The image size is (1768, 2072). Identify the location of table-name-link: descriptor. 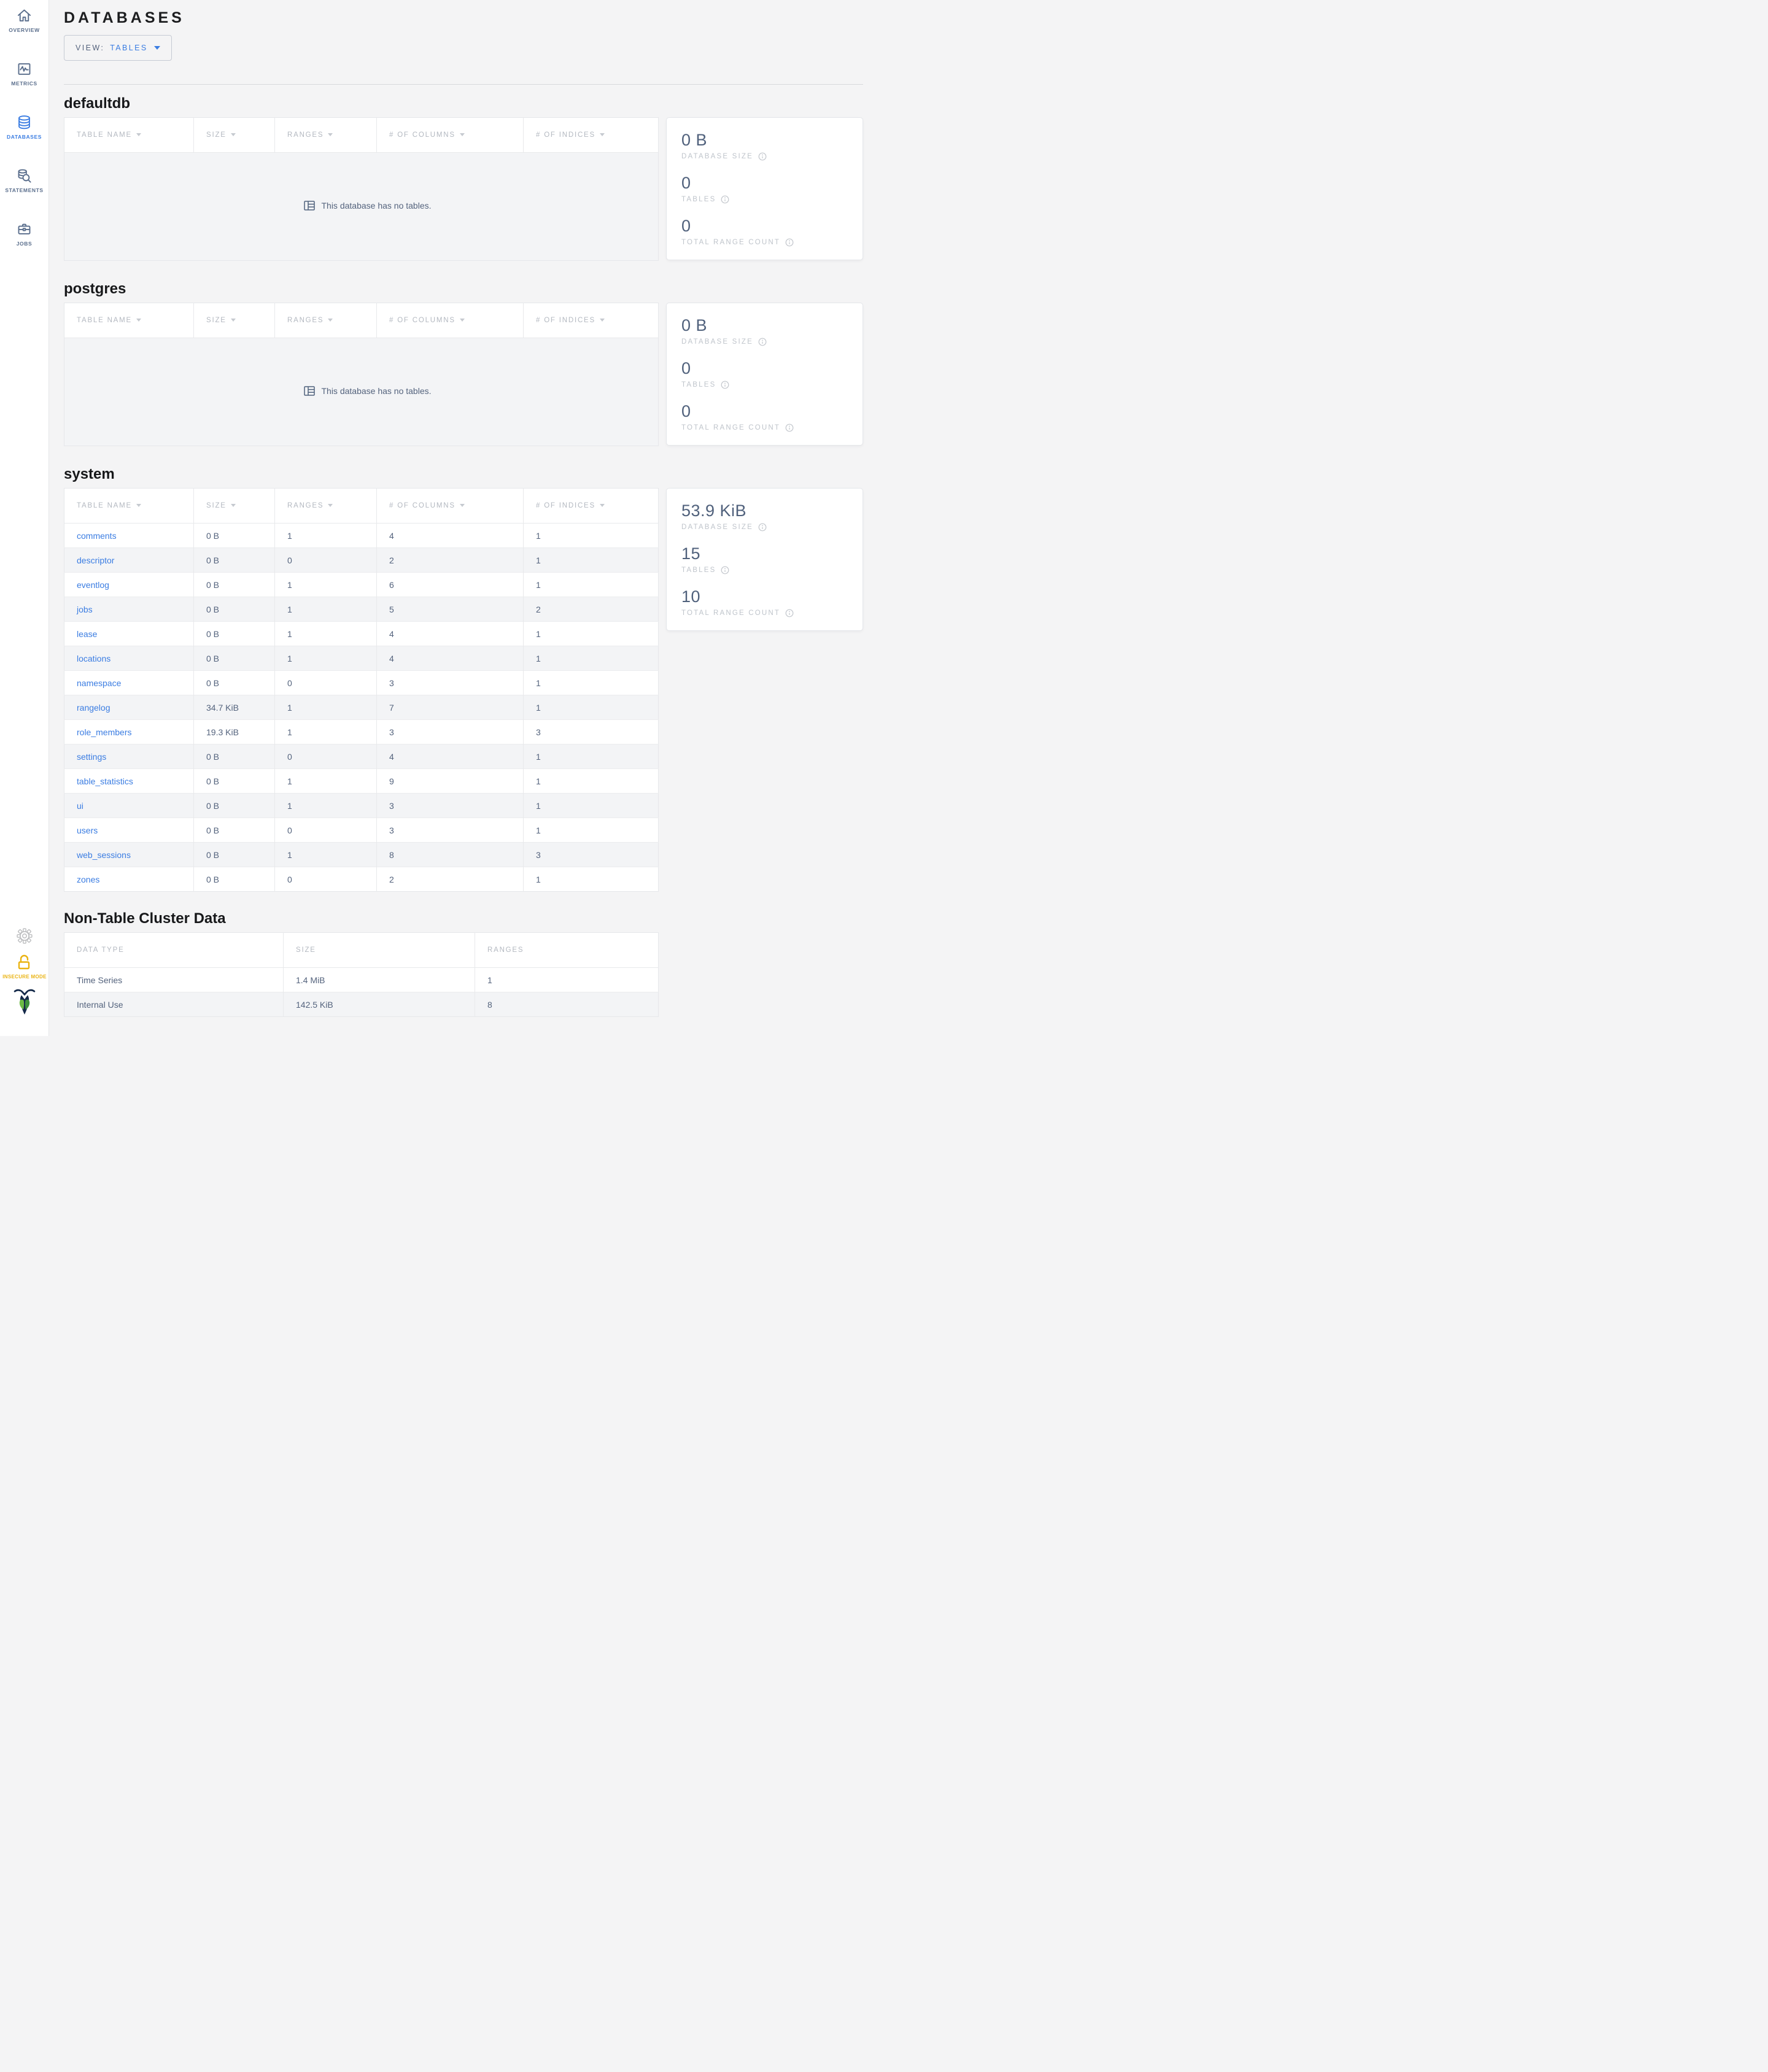
(95, 560).